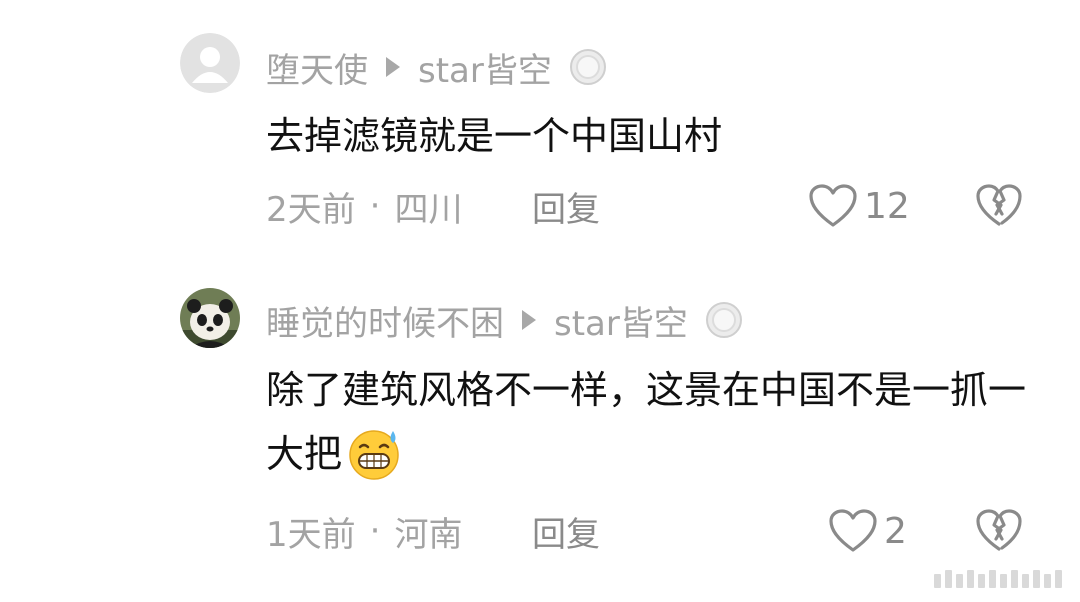 This screenshot has height=602, width=1080. What do you see at coordinates (311, 209) in the screenshot?
I see `comment-time: 2天前` at bounding box center [311, 209].